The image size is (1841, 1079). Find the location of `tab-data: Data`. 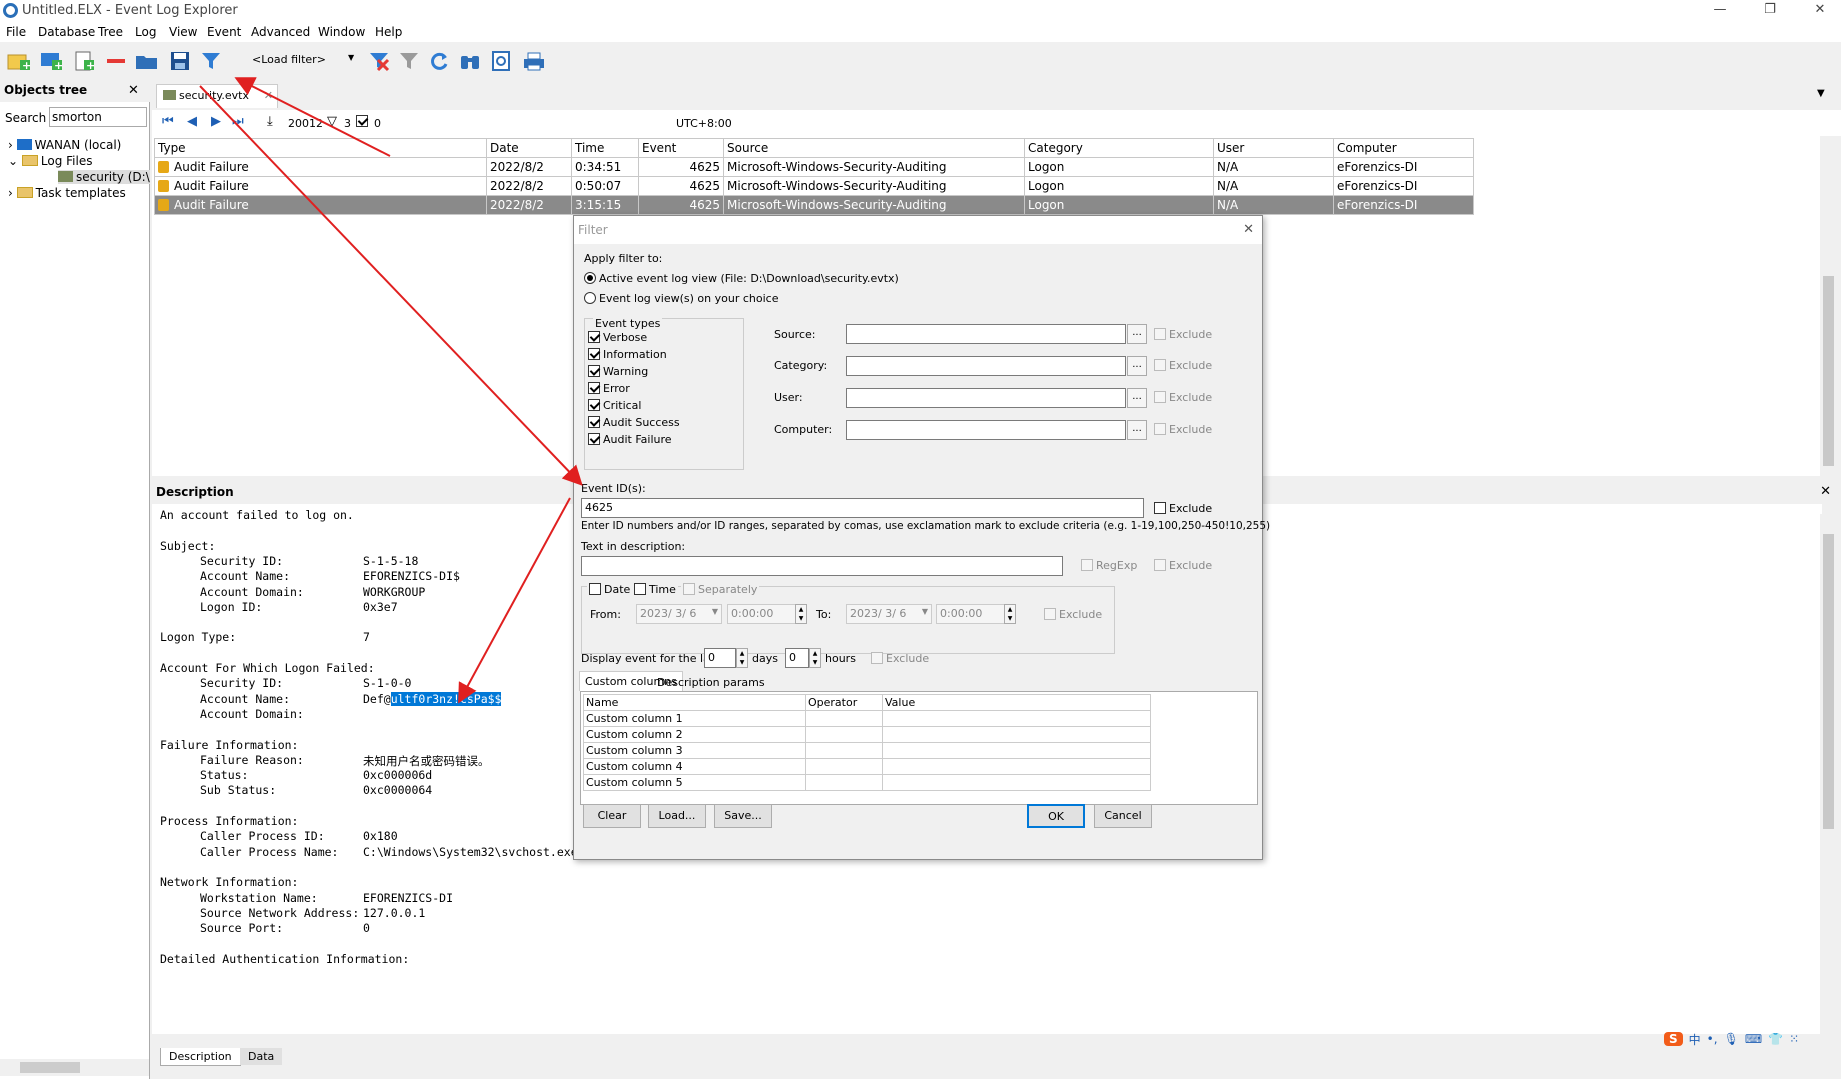

tab-data: Data is located at coordinates (261, 1056).